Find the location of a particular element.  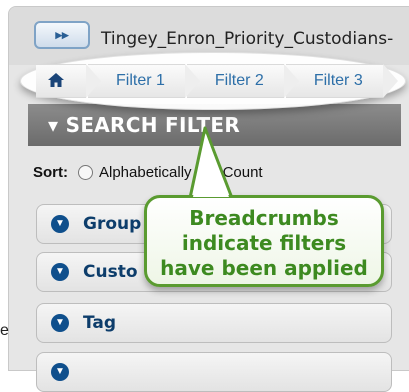

facet-label: Group is located at coordinates (112, 224).